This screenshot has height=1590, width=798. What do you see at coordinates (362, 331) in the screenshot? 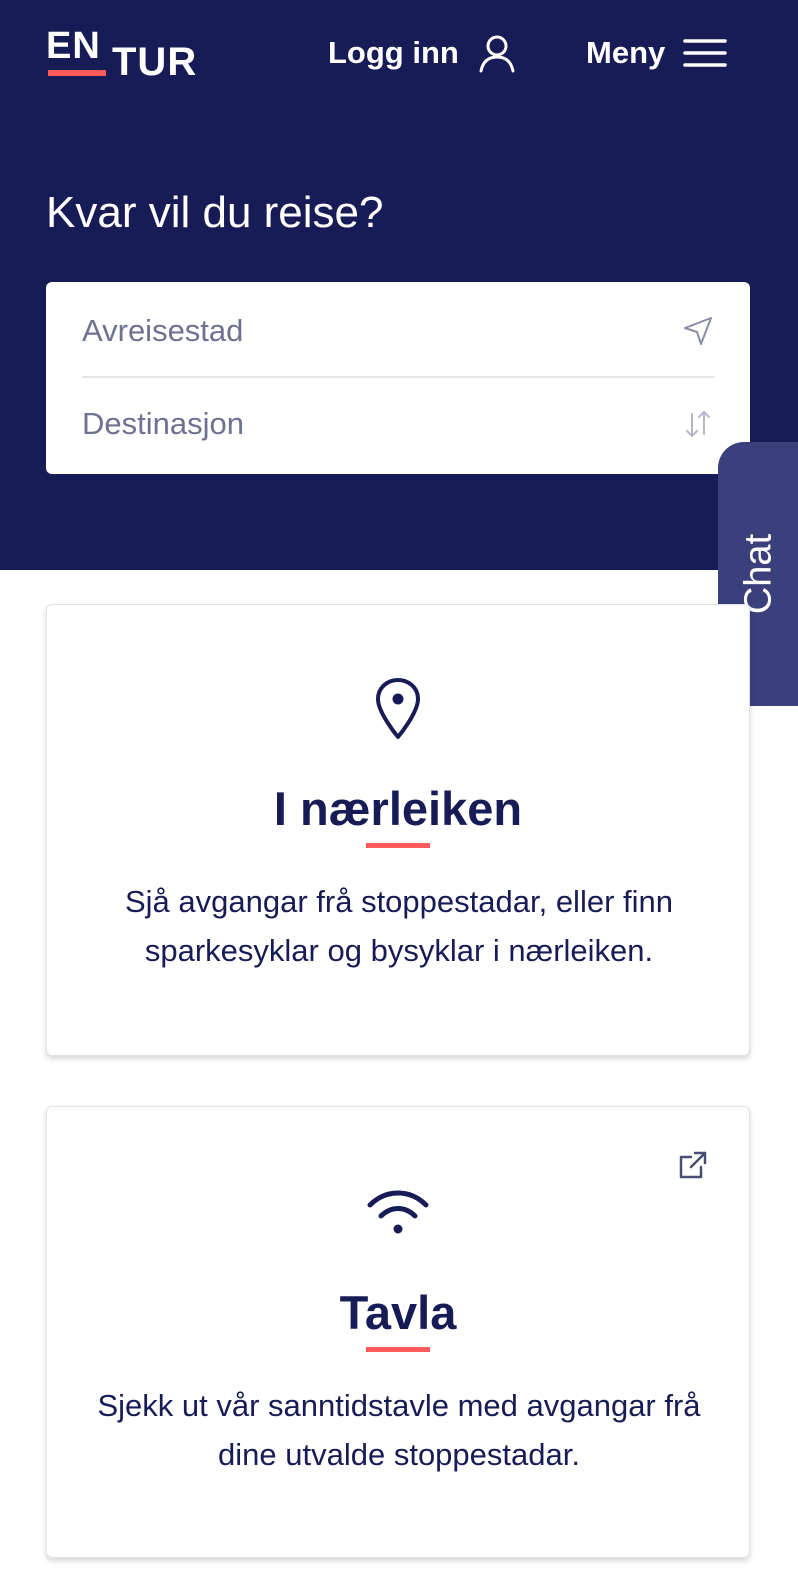
I see `from-input` at bounding box center [362, 331].